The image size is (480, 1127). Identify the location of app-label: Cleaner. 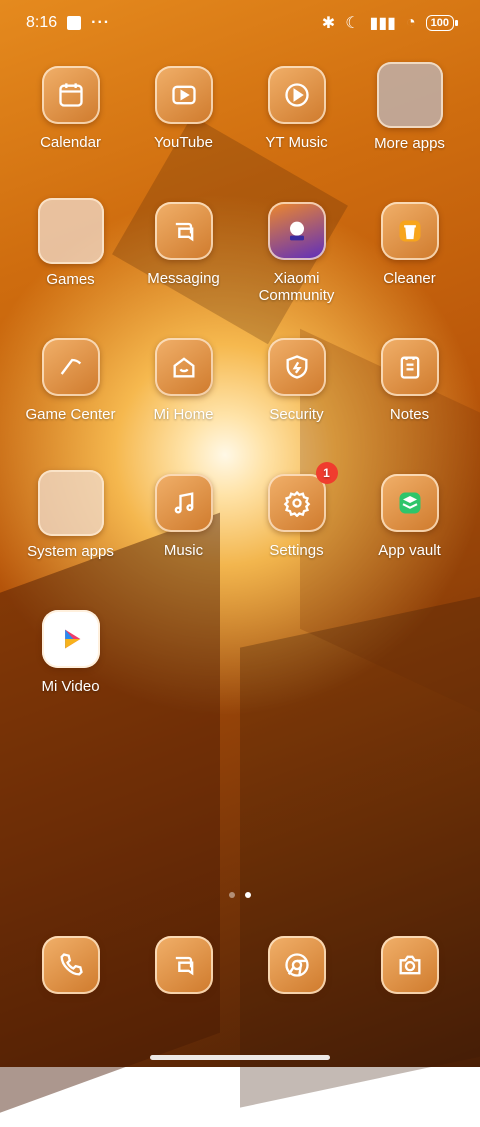
(409, 278).